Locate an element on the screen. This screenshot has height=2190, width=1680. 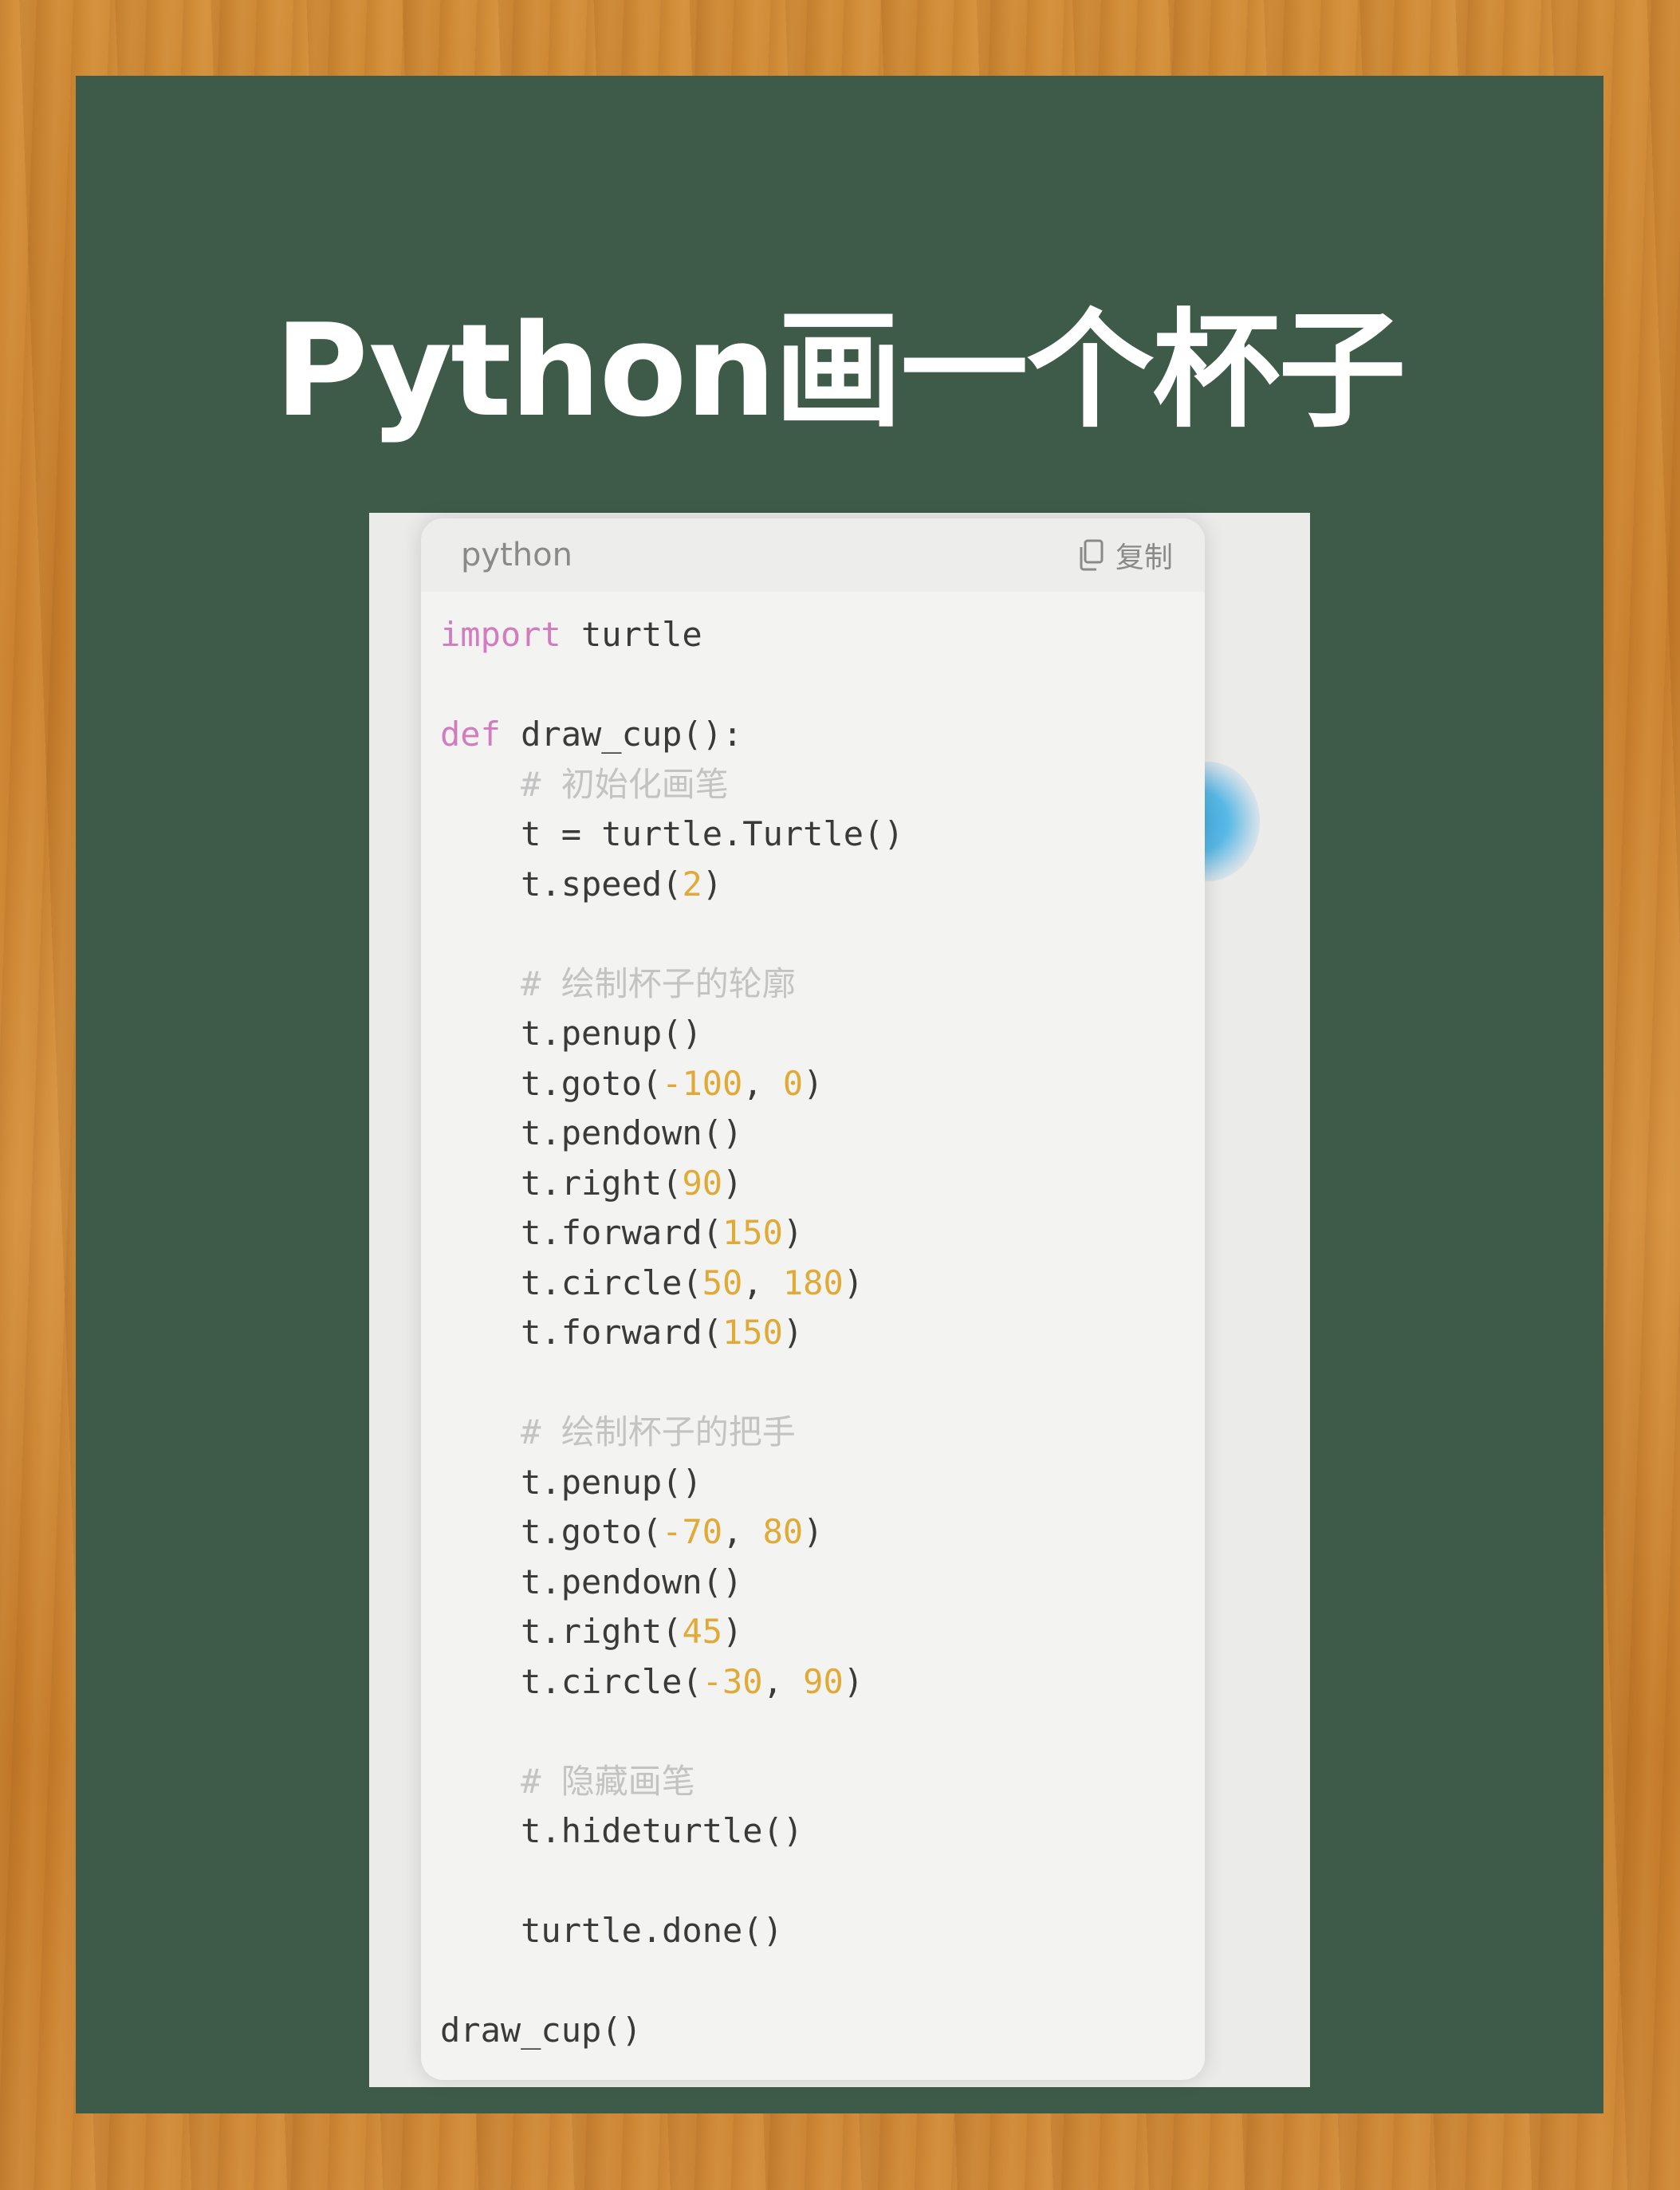
code-number: -30 is located at coordinates (732, 1681).